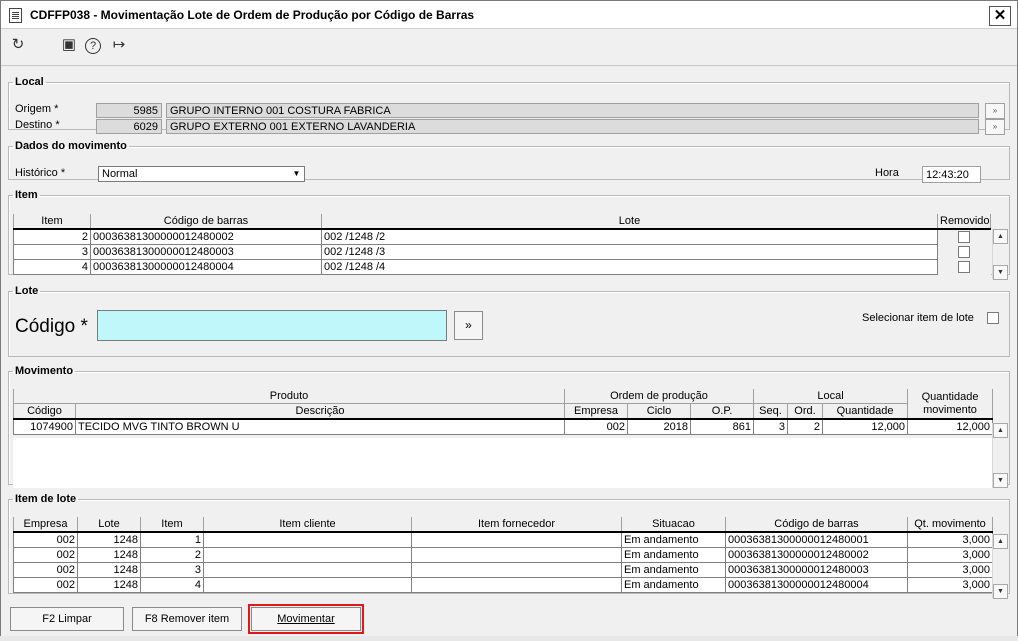  What do you see at coordinates (69, 45) in the screenshot?
I see `calendar-icon: ▣` at bounding box center [69, 45].